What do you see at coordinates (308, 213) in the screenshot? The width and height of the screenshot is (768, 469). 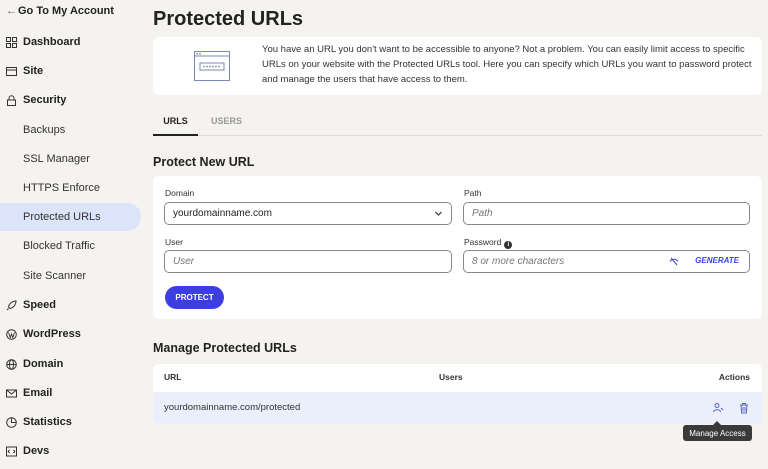 I see `domain-select: yourdomainname.com` at bounding box center [308, 213].